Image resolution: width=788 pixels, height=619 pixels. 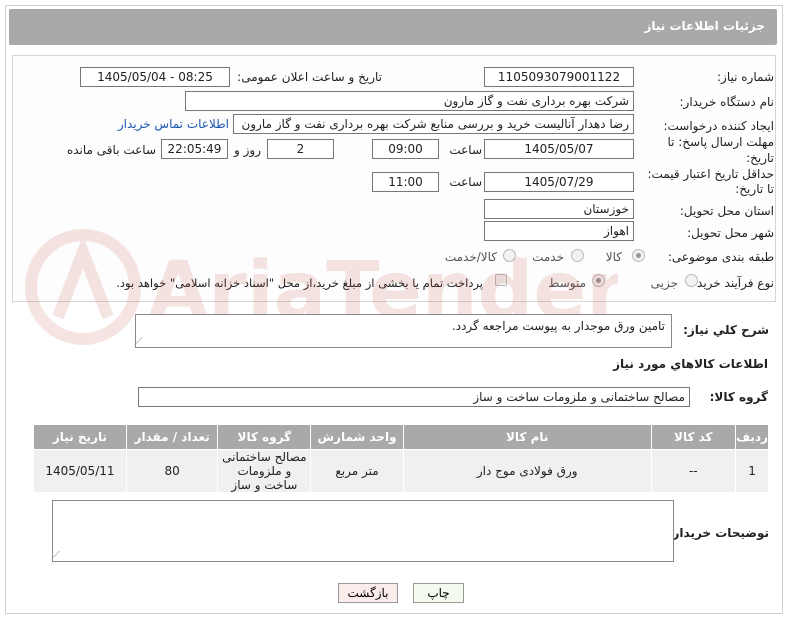 I want to click on announce-label: تاریخ و ساعت اعلان عمومی:, so click(x=309, y=77).